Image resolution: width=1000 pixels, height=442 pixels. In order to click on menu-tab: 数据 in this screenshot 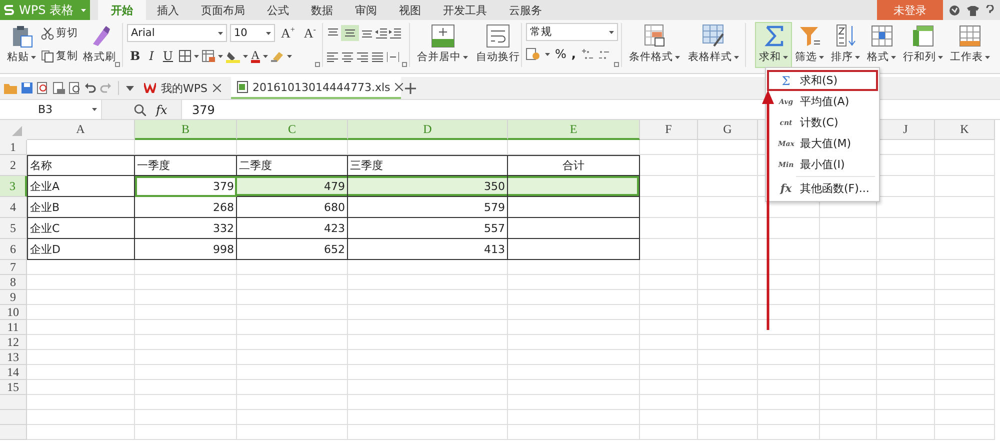, I will do `click(322, 10)`.